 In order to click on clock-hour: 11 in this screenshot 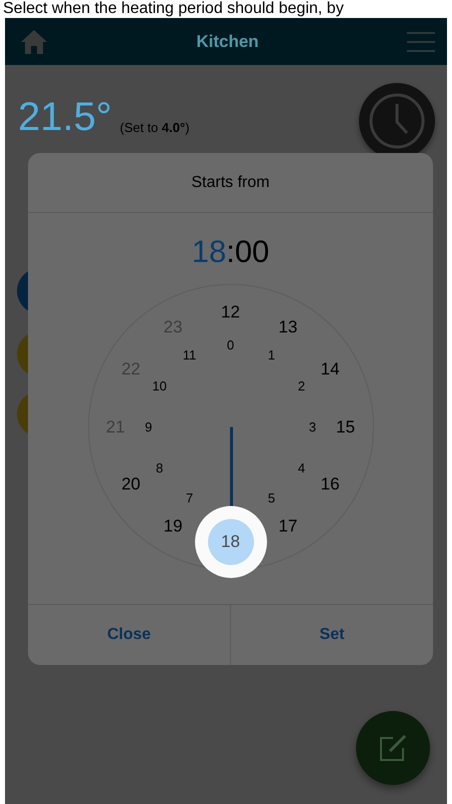, I will do `click(189, 355)`.